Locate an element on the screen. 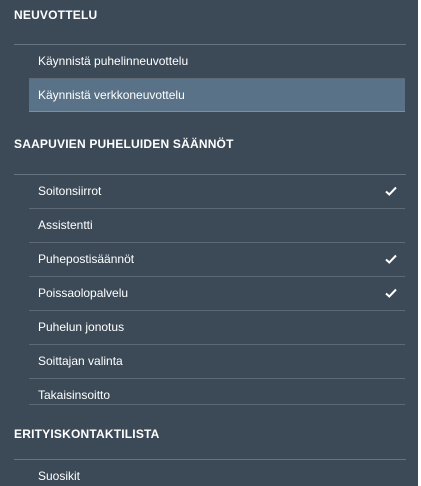  menu-item-label: Puhelun jonotus is located at coordinates (81, 327).